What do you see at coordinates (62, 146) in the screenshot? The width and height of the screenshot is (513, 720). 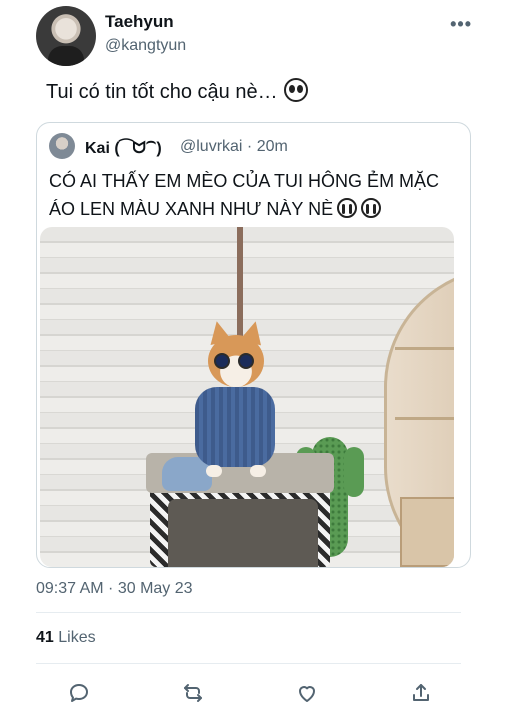 I see `quoted-avatar` at bounding box center [62, 146].